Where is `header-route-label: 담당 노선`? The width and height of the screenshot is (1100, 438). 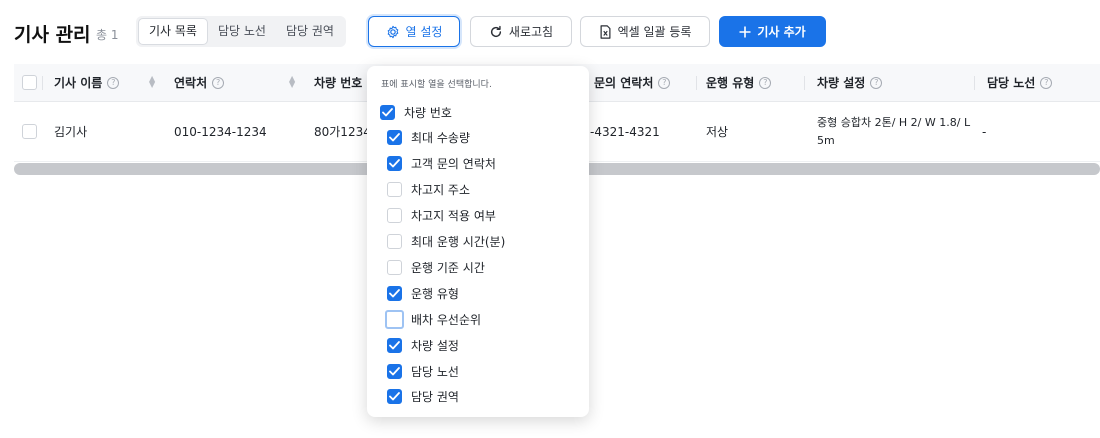 header-route-label: 담당 노선 is located at coordinates (1011, 83).